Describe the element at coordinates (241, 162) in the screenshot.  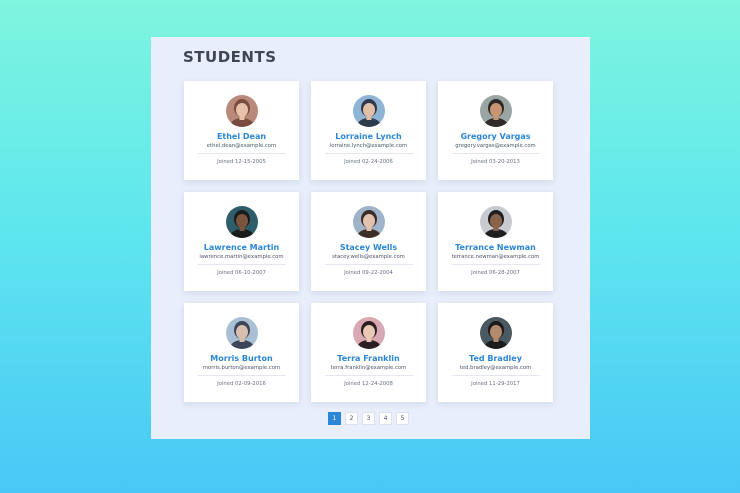
I see `joined-date: Joined 12-15-2005` at that location.